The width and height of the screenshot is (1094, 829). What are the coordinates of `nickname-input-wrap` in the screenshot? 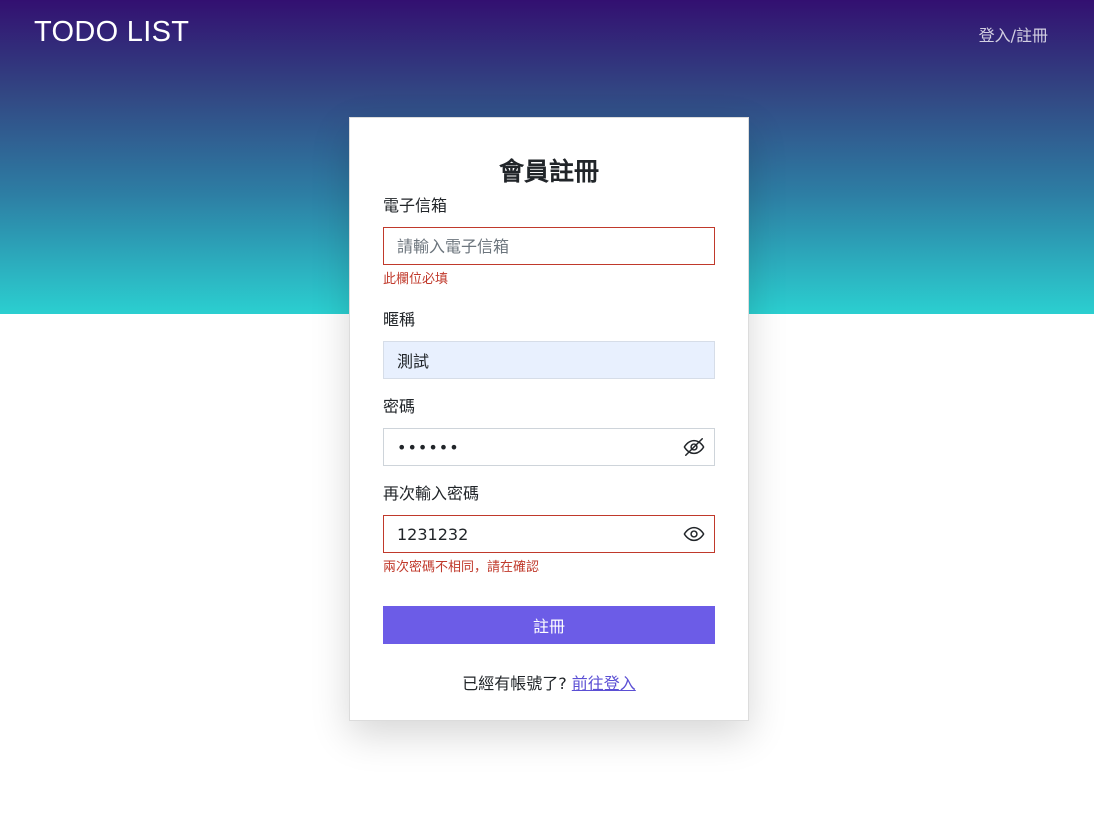 It's located at (549, 360).